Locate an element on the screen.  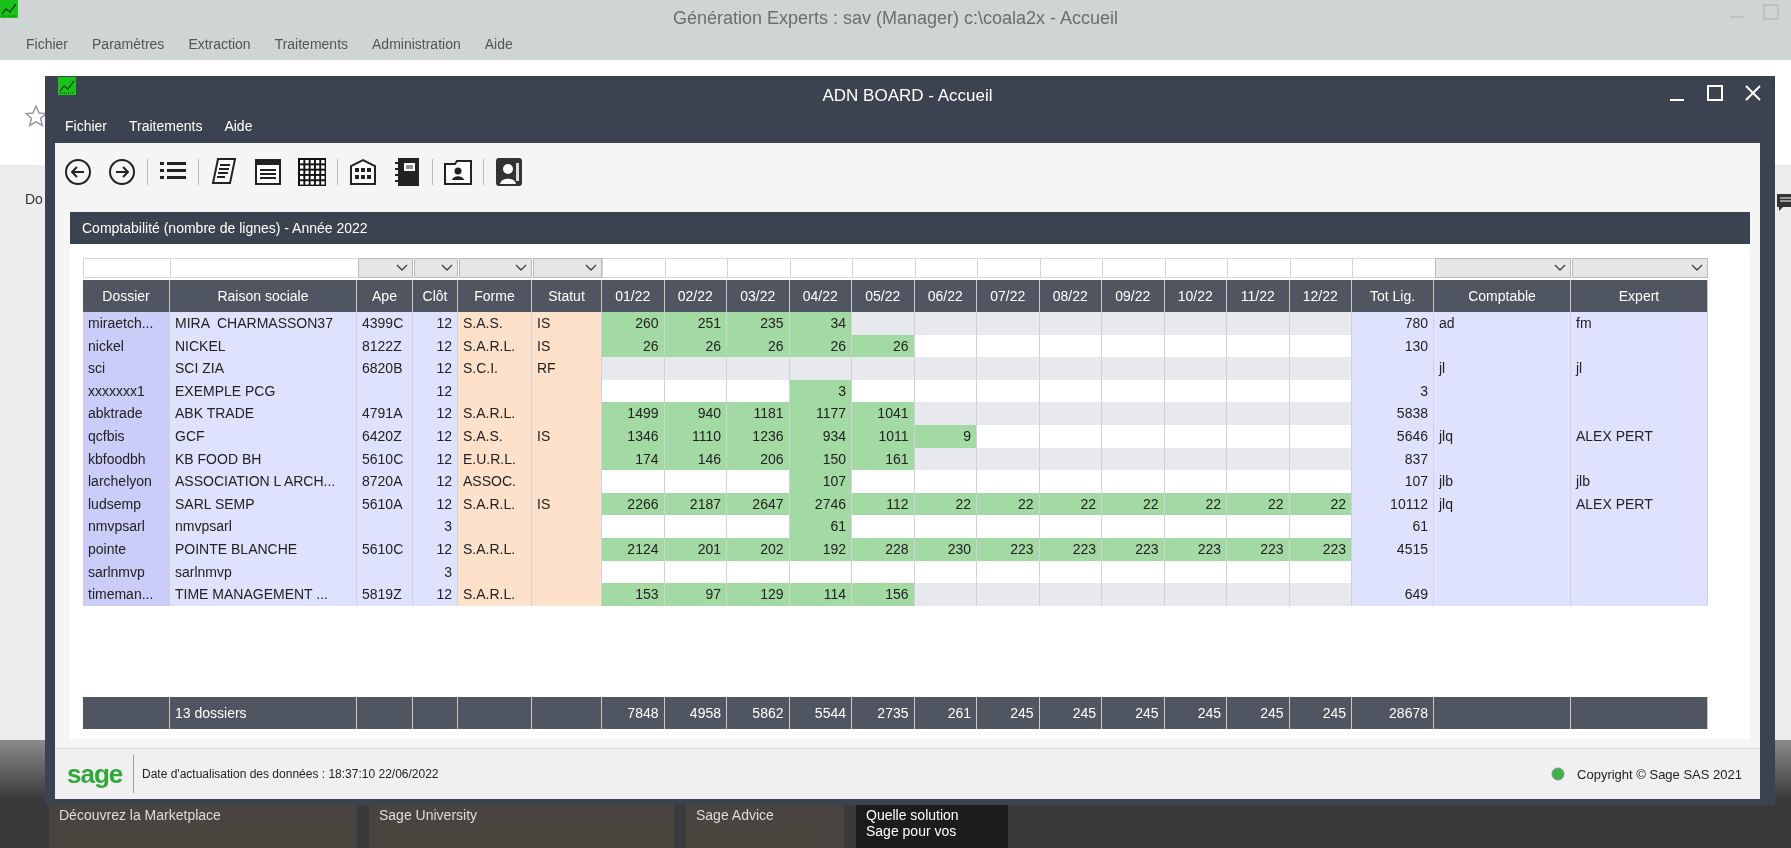
section-label: Do is located at coordinates (34, 199).